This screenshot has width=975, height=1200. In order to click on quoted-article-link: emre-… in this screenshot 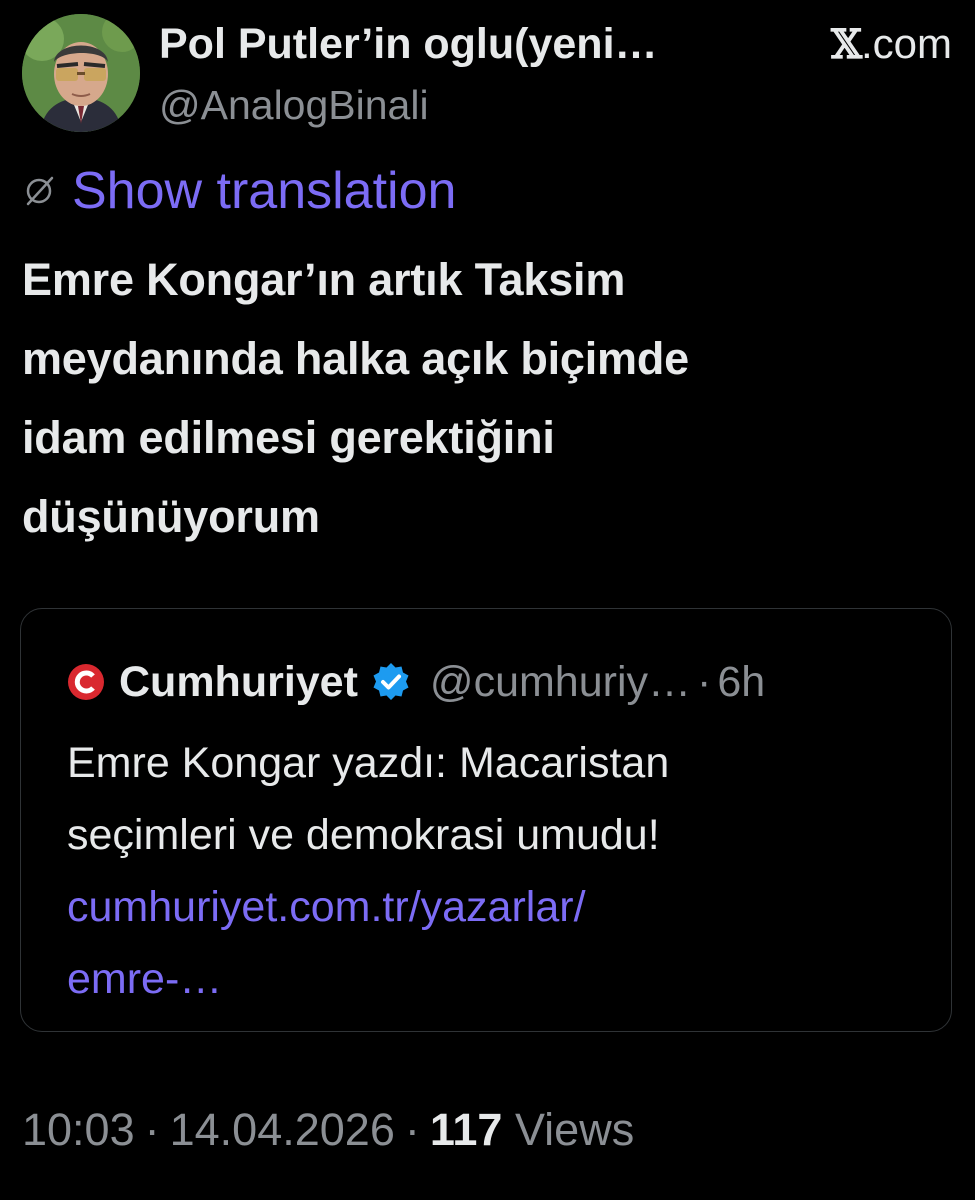, I will do `click(497, 979)`.